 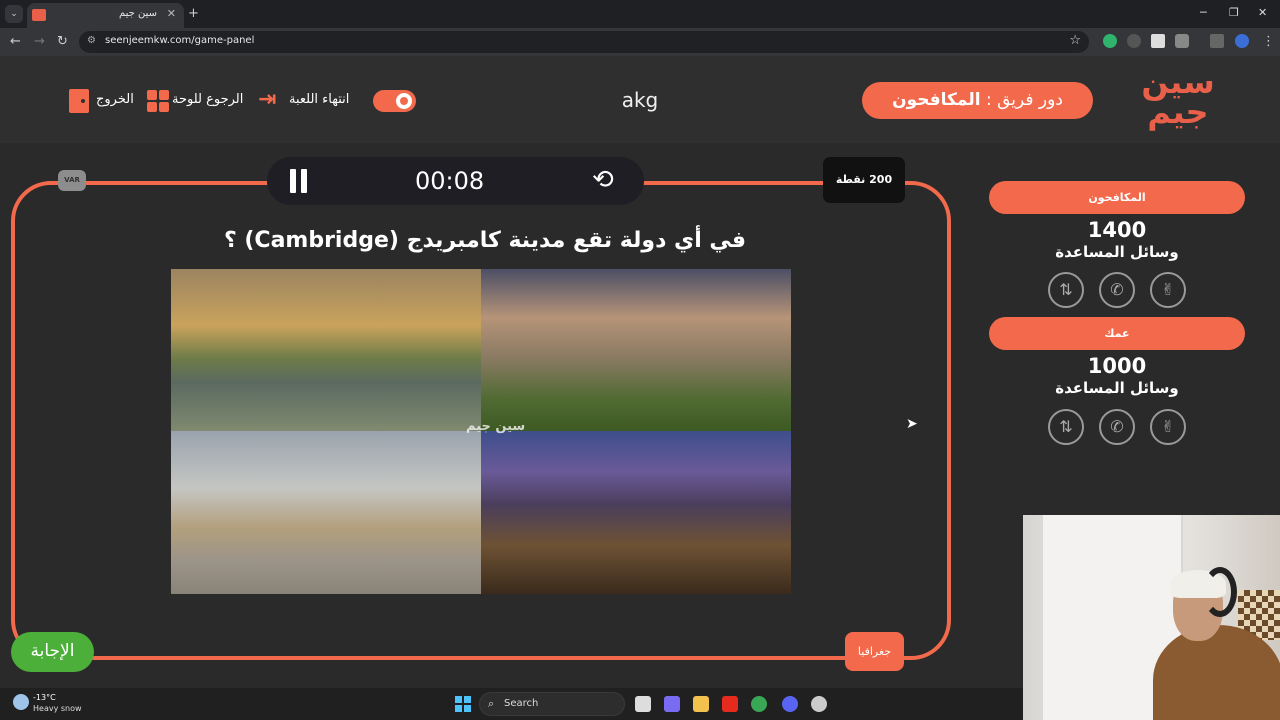 I want to click on menu-icon: ⋮, so click(x=1268, y=41).